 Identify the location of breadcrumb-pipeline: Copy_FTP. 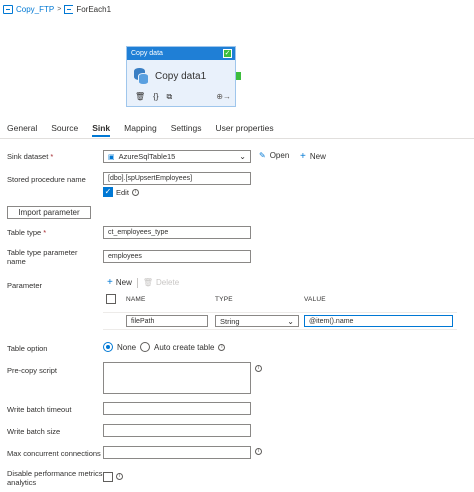
(35, 9).